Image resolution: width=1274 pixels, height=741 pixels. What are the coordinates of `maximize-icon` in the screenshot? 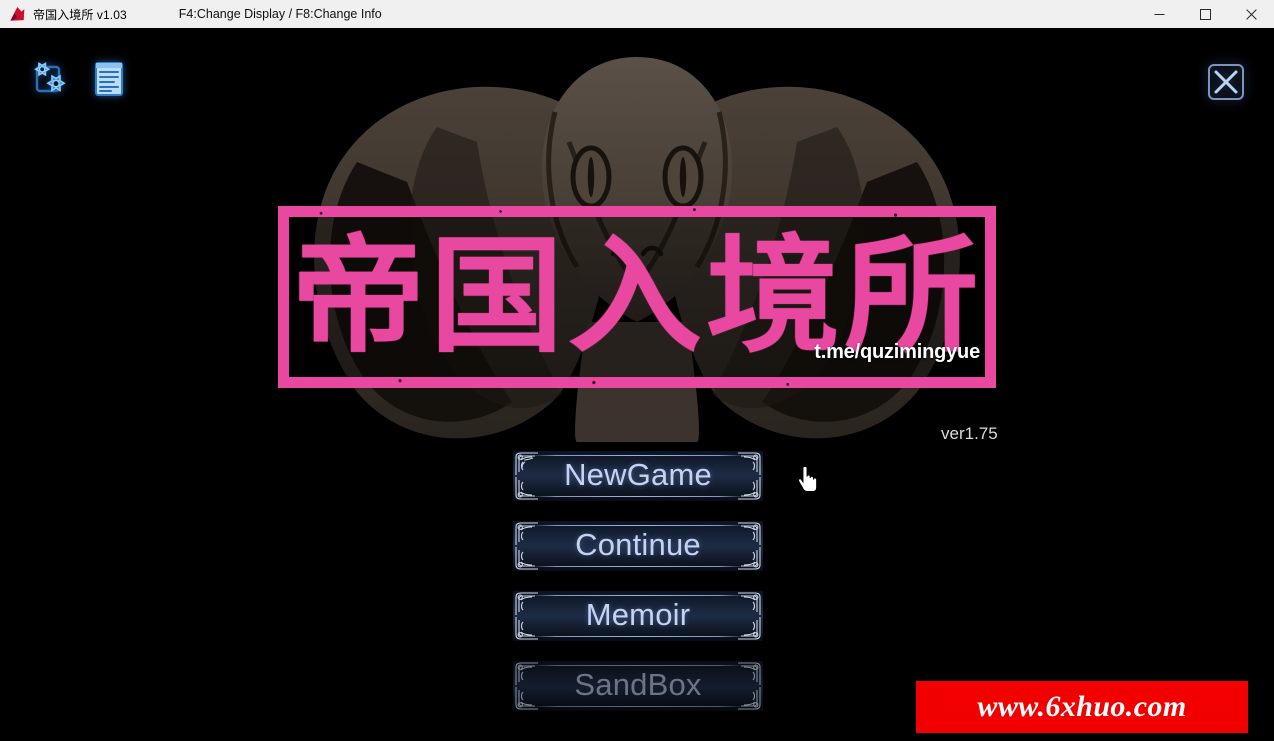 It's located at (1205, 14).